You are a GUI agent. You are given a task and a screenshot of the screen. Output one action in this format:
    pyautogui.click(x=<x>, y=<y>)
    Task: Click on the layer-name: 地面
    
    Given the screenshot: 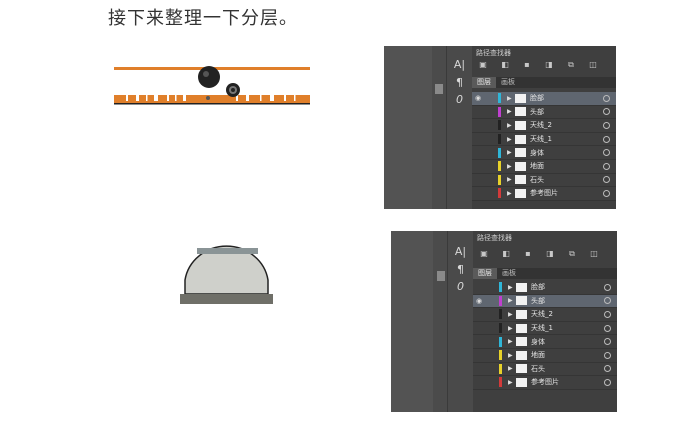 What is the action you would take?
    pyautogui.click(x=538, y=355)
    